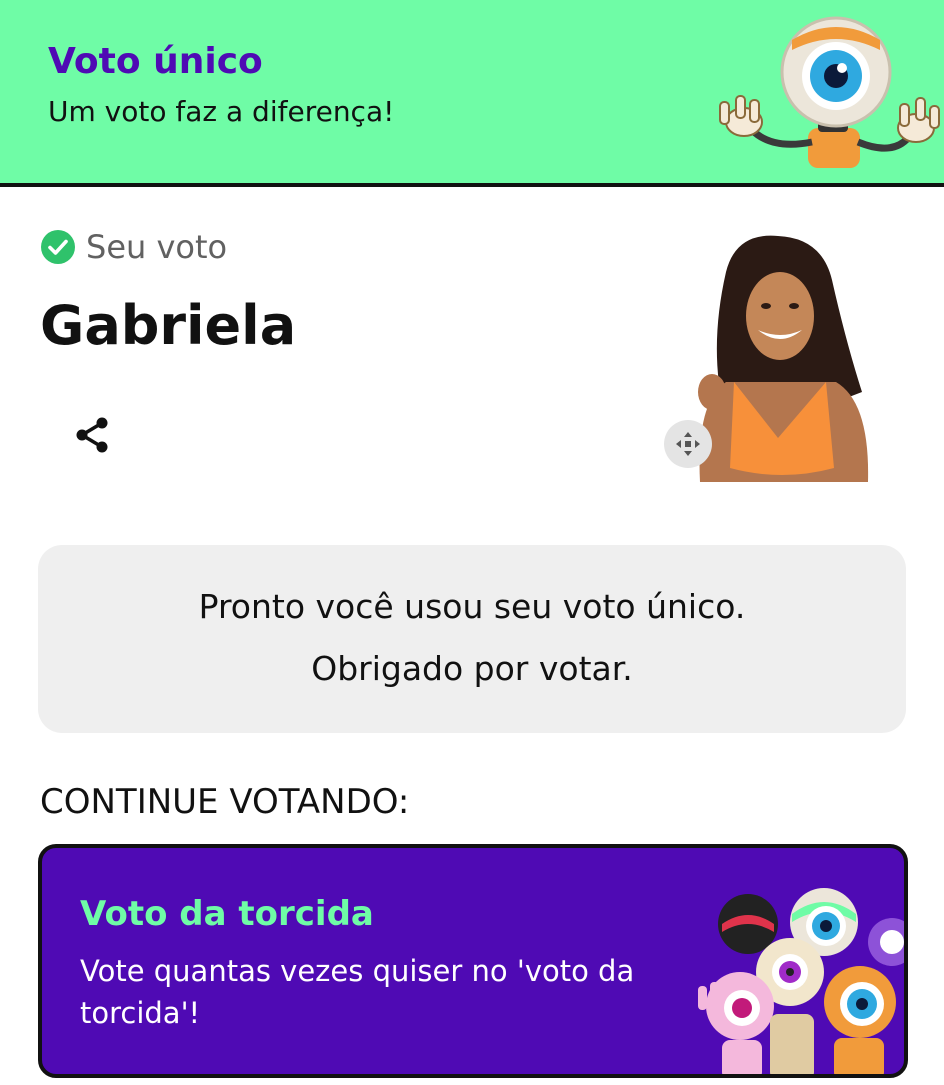  What do you see at coordinates (155, 61) in the screenshot?
I see `banner-title: Voto único` at bounding box center [155, 61].